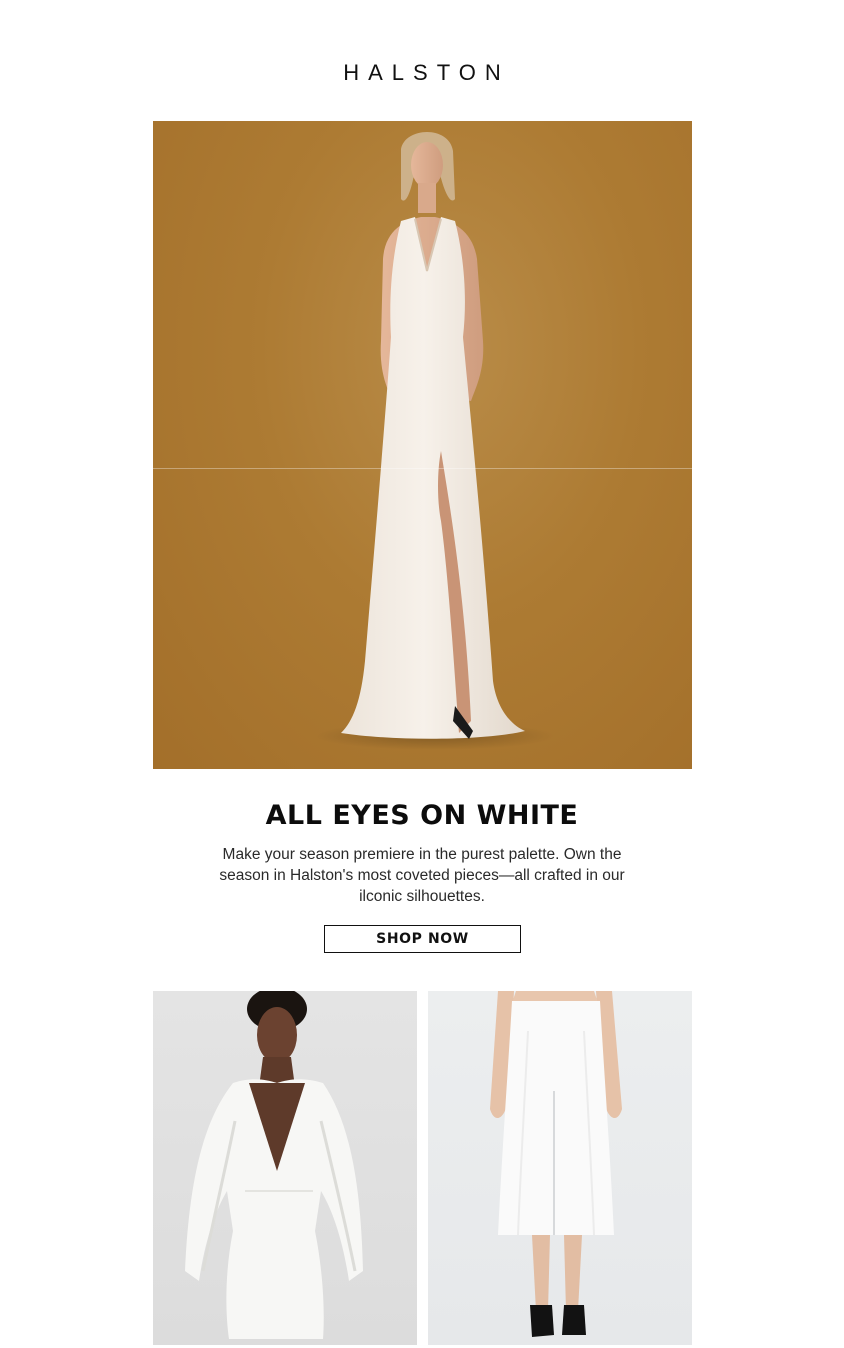  I want to click on product-tile-skirt, so click(560, 1168).